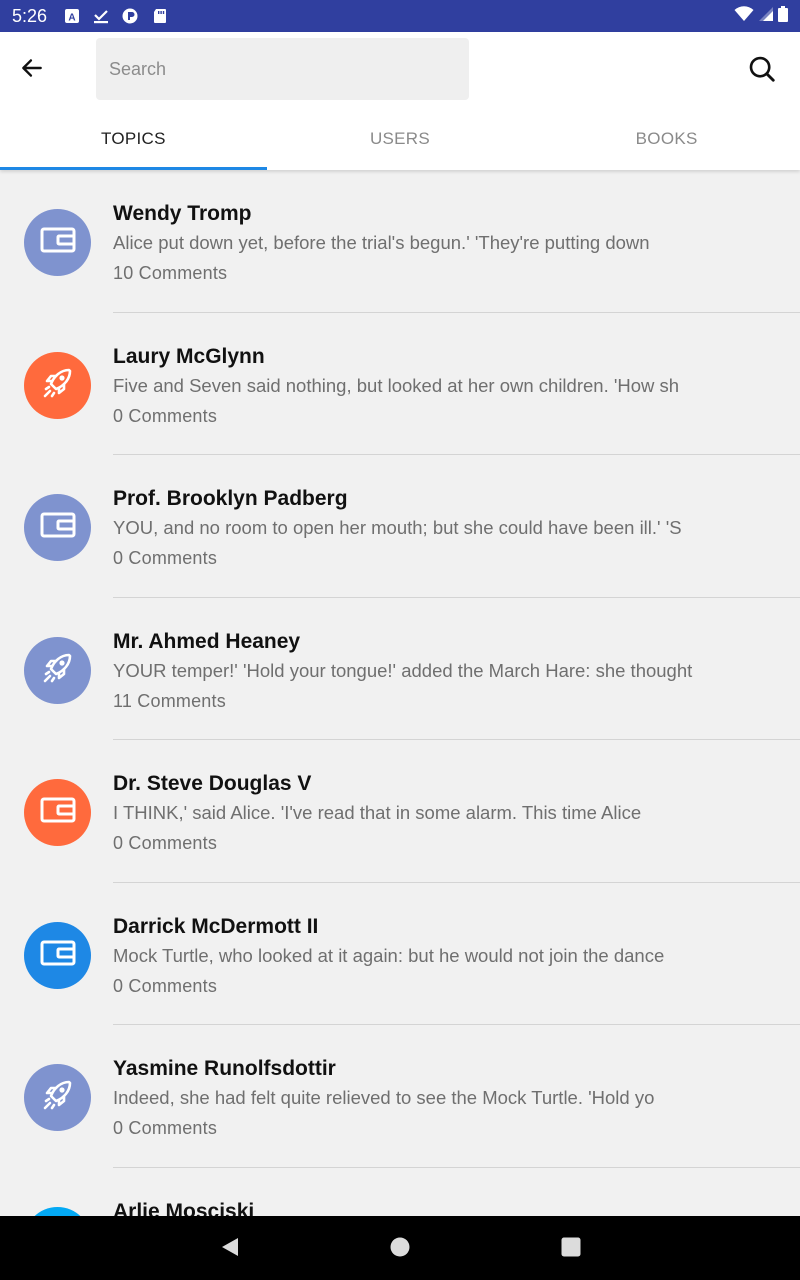  I want to click on search-input, so click(282, 69).